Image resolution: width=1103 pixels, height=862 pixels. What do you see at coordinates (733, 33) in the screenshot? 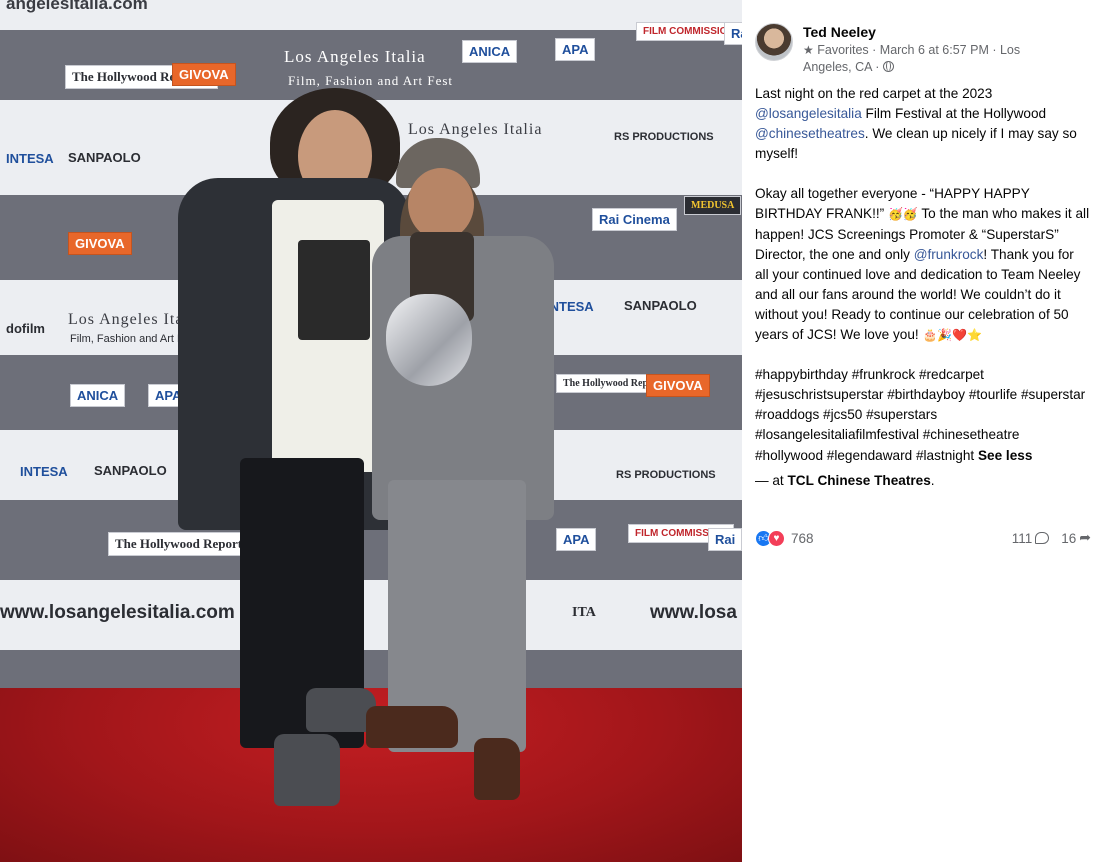
I see `banner-rai-logo: Rai` at bounding box center [733, 33].